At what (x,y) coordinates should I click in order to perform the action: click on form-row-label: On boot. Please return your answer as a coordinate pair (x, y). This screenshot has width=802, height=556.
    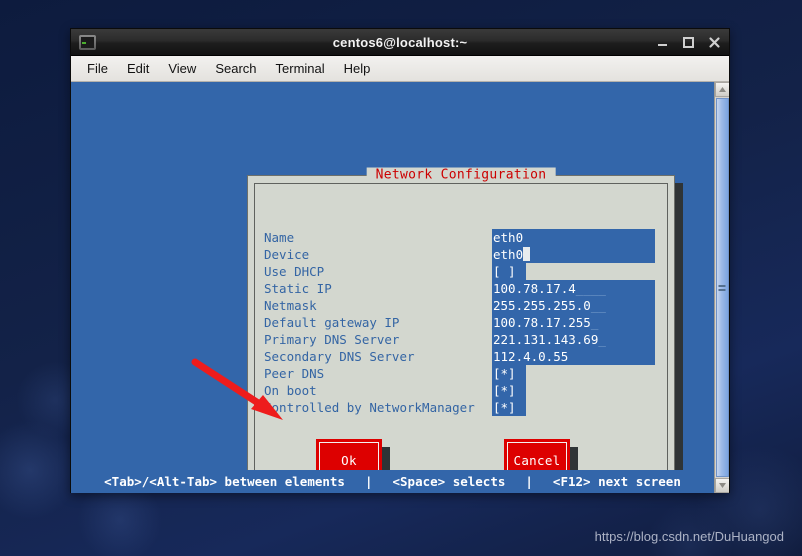
    Looking at the image, I should click on (290, 390).